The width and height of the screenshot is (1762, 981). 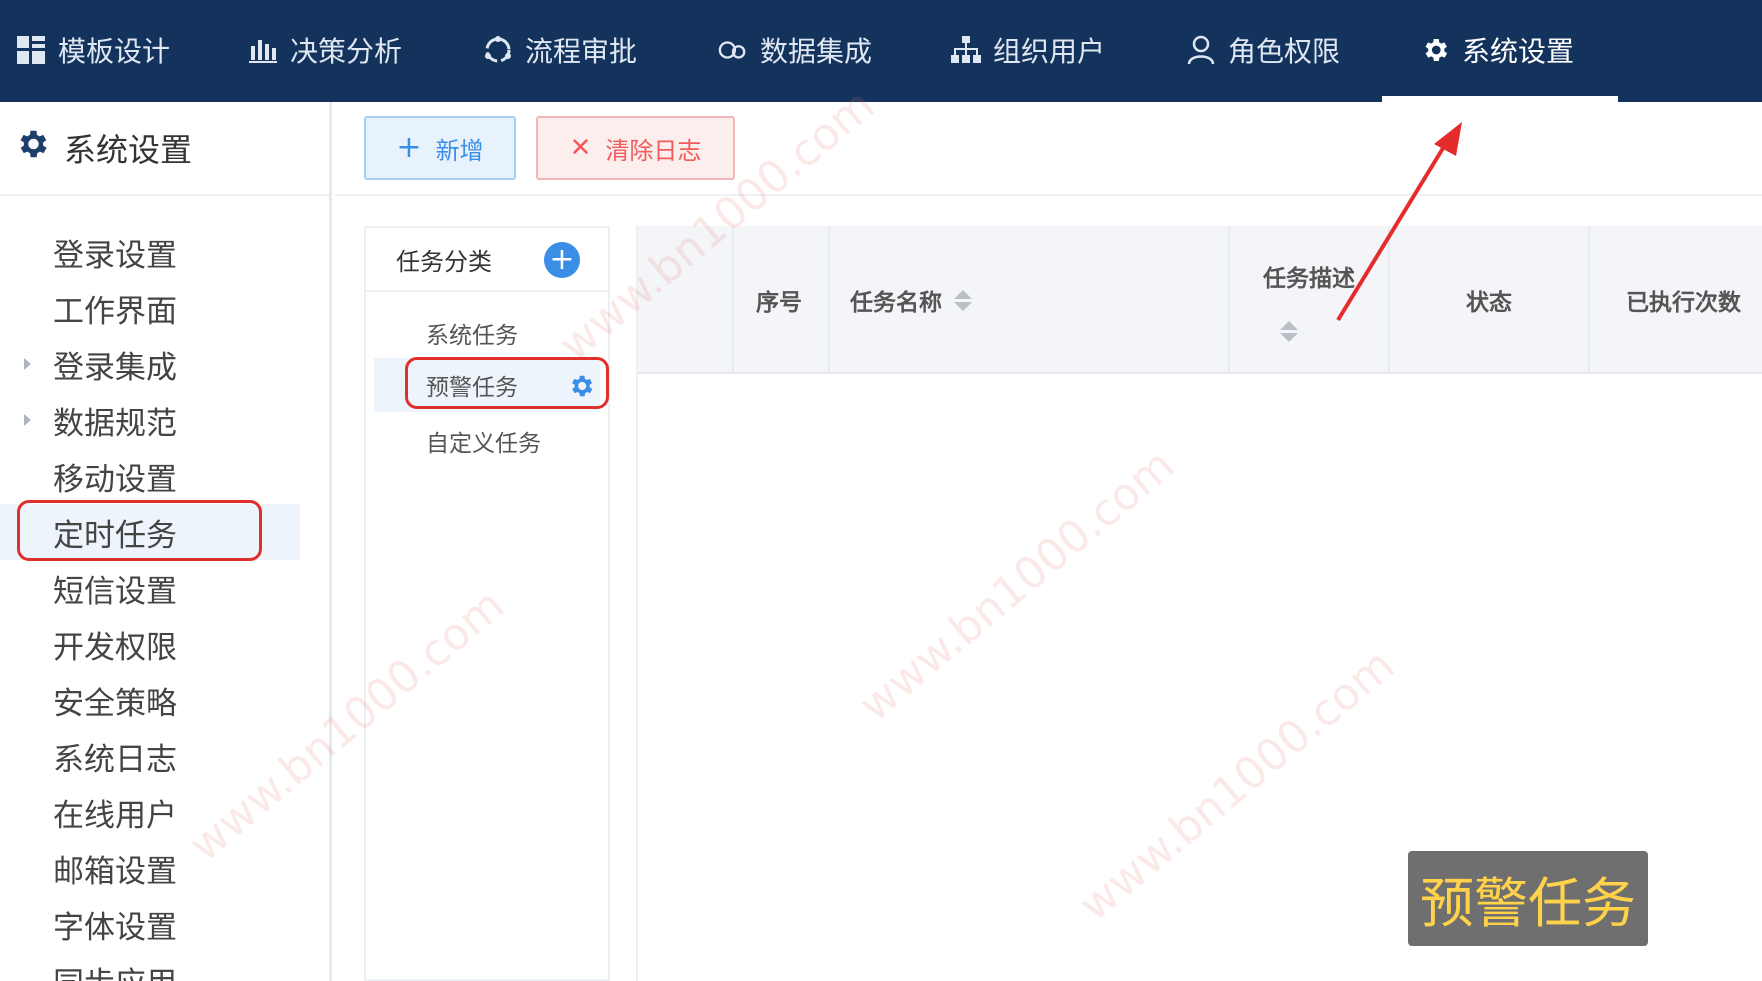 I want to click on category-item-system-tasks: 系统任务, so click(x=487, y=333).